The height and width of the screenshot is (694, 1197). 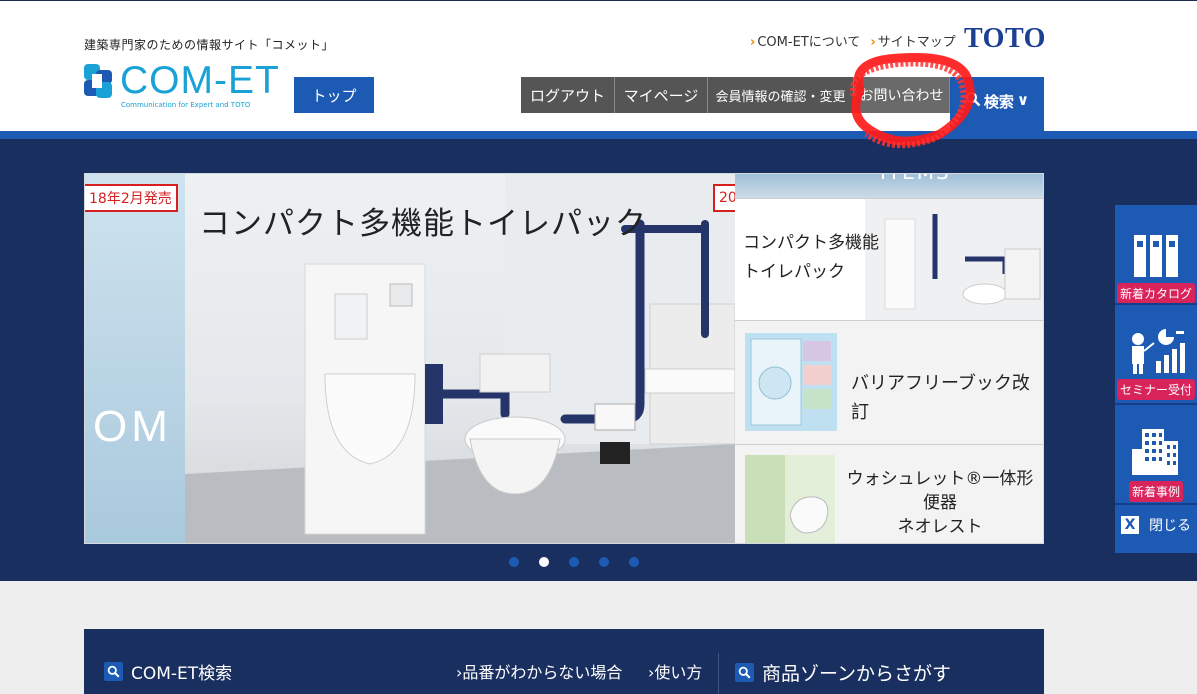 What do you see at coordinates (954, 259) in the screenshot?
I see `thumb-toilet-image` at bounding box center [954, 259].